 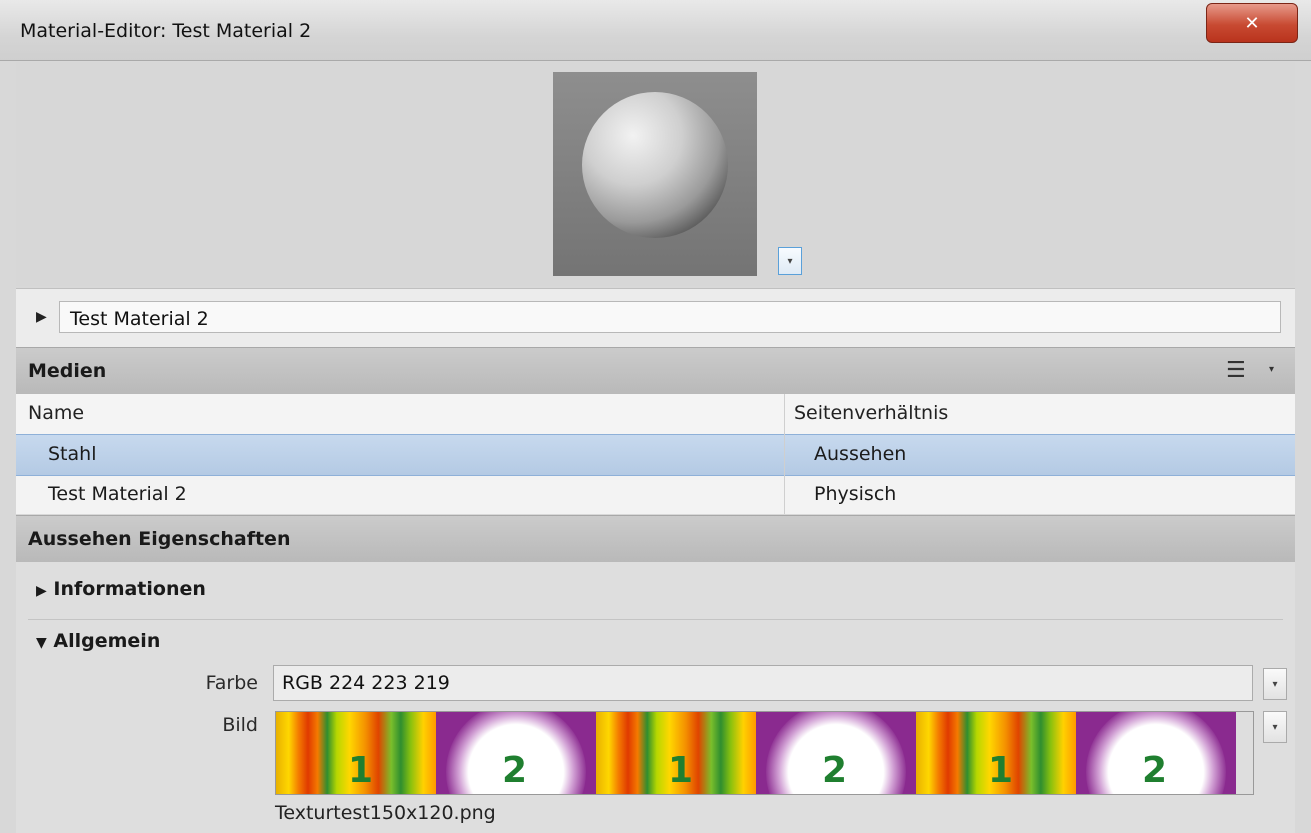 What do you see at coordinates (655, 619) in the screenshot?
I see `separator` at bounding box center [655, 619].